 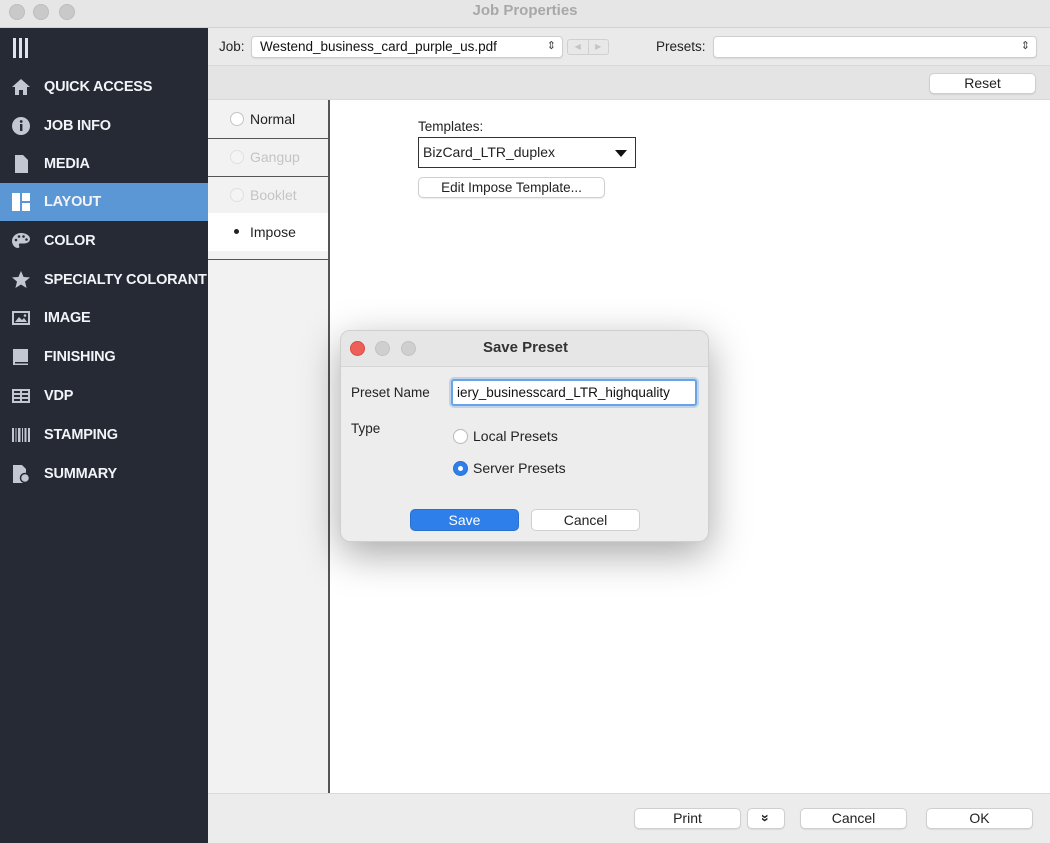 I want to click on next-job-button: ▶, so click(x=598, y=47).